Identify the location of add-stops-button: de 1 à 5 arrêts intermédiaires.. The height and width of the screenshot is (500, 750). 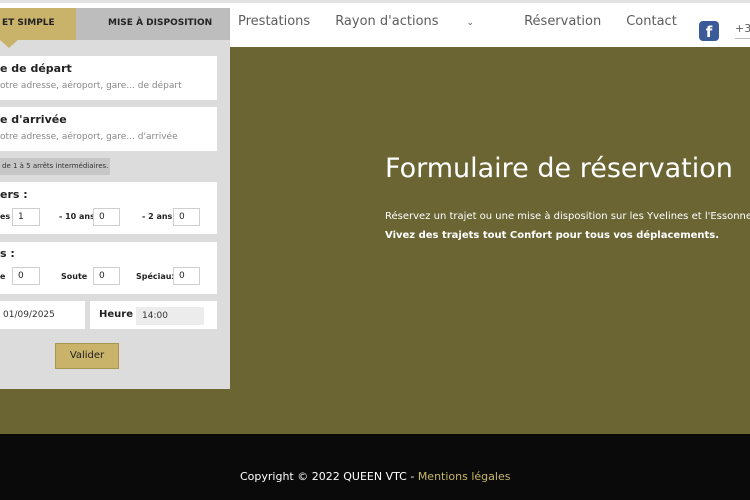
(55, 166).